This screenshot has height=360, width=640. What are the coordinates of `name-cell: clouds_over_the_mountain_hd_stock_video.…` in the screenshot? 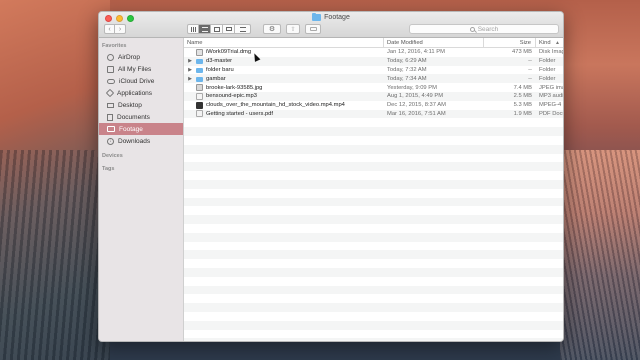 It's located at (284, 105).